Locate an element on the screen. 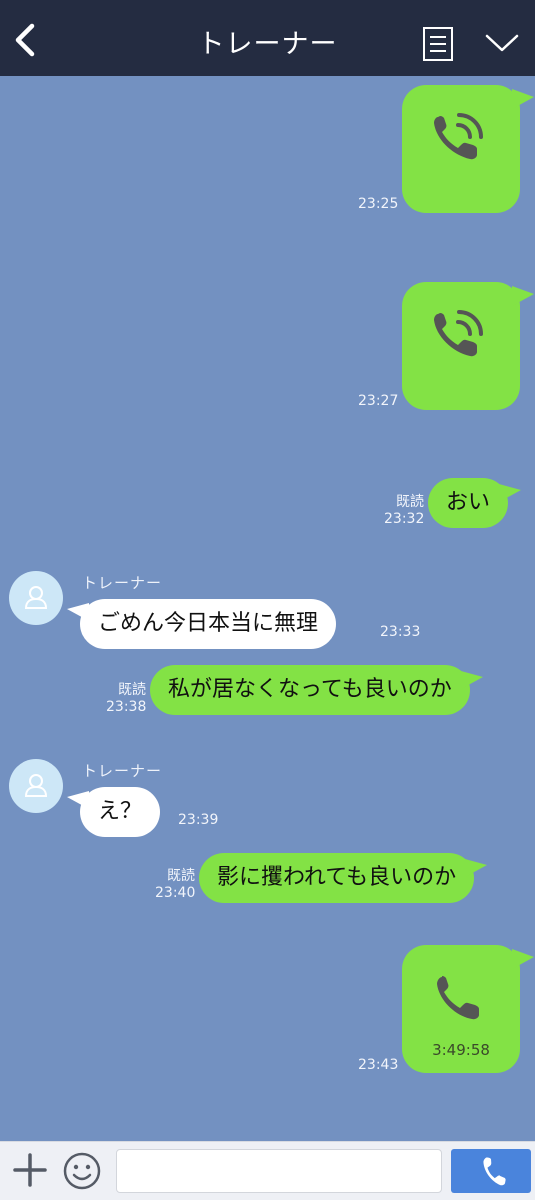  message-time: 23:40 is located at coordinates (175, 893).